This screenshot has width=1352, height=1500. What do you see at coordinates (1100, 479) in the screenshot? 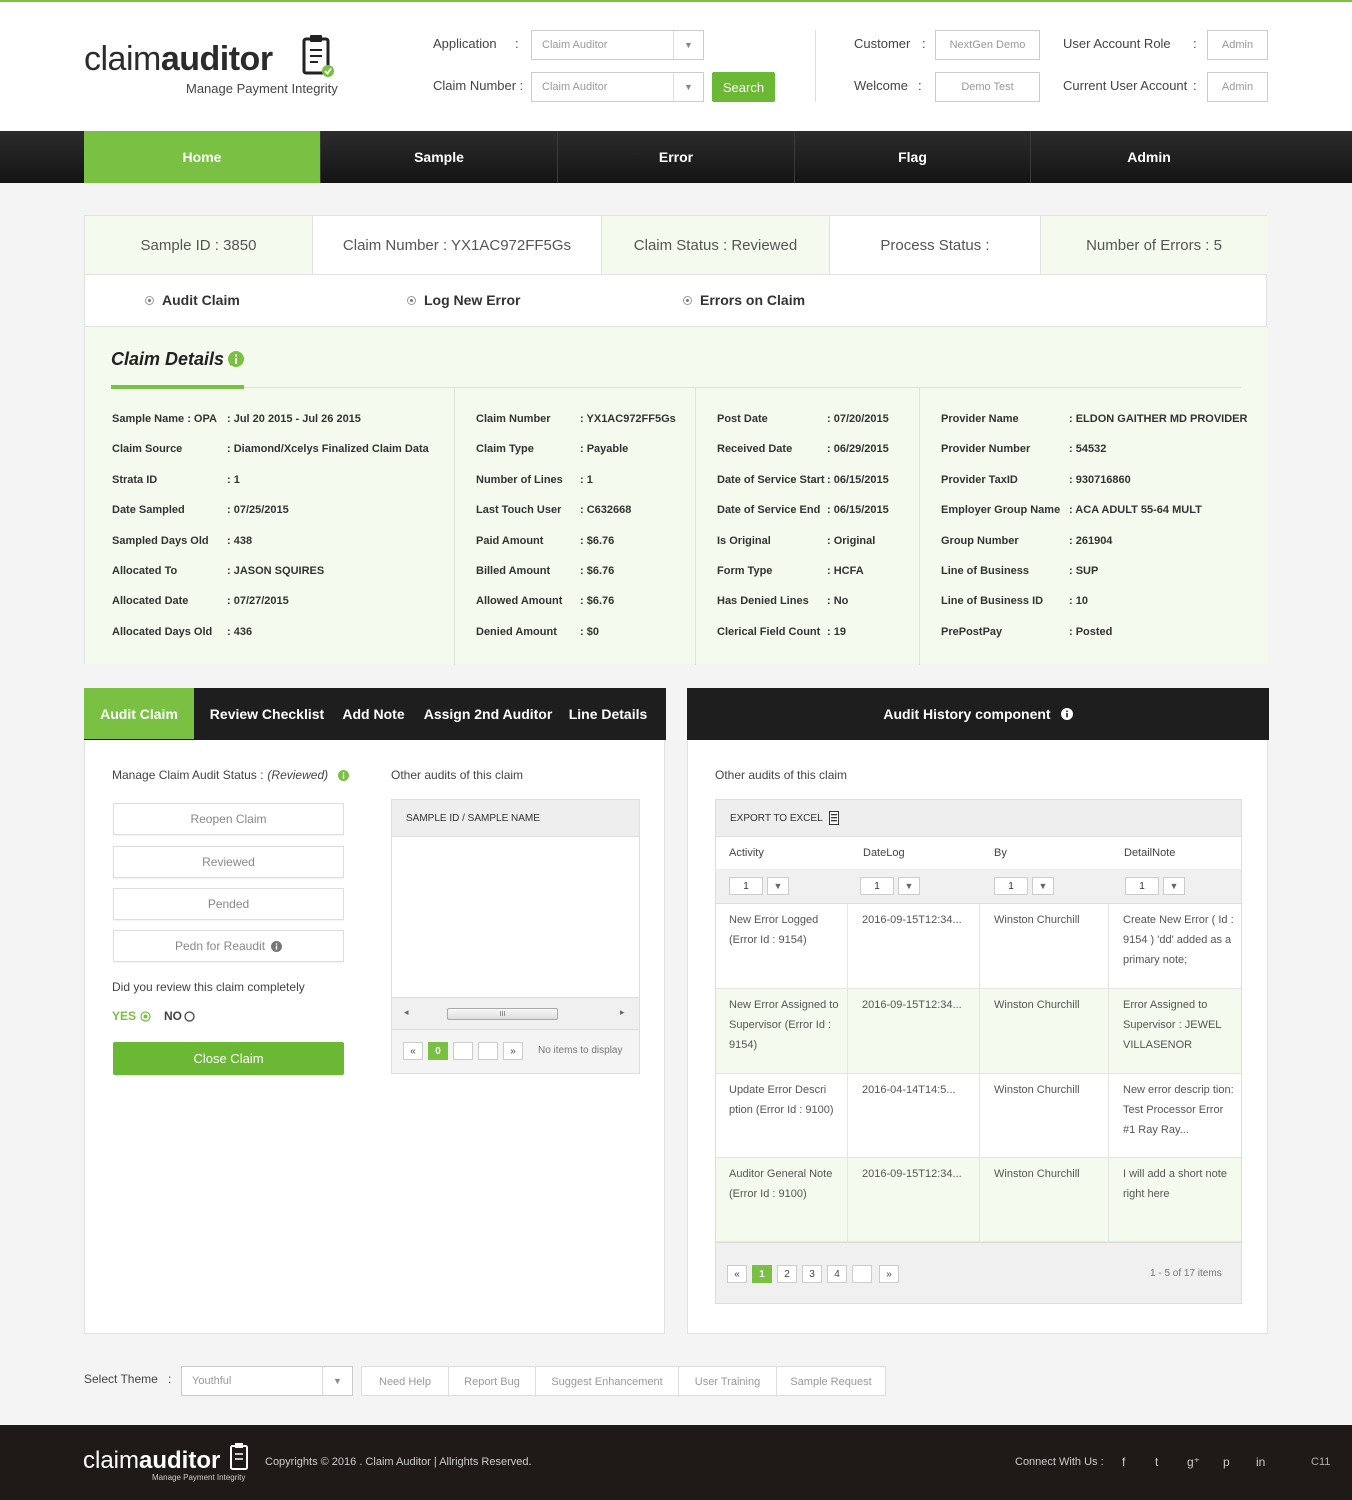
I see `detail-value: : 930716860` at bounding box center [1100, 479].